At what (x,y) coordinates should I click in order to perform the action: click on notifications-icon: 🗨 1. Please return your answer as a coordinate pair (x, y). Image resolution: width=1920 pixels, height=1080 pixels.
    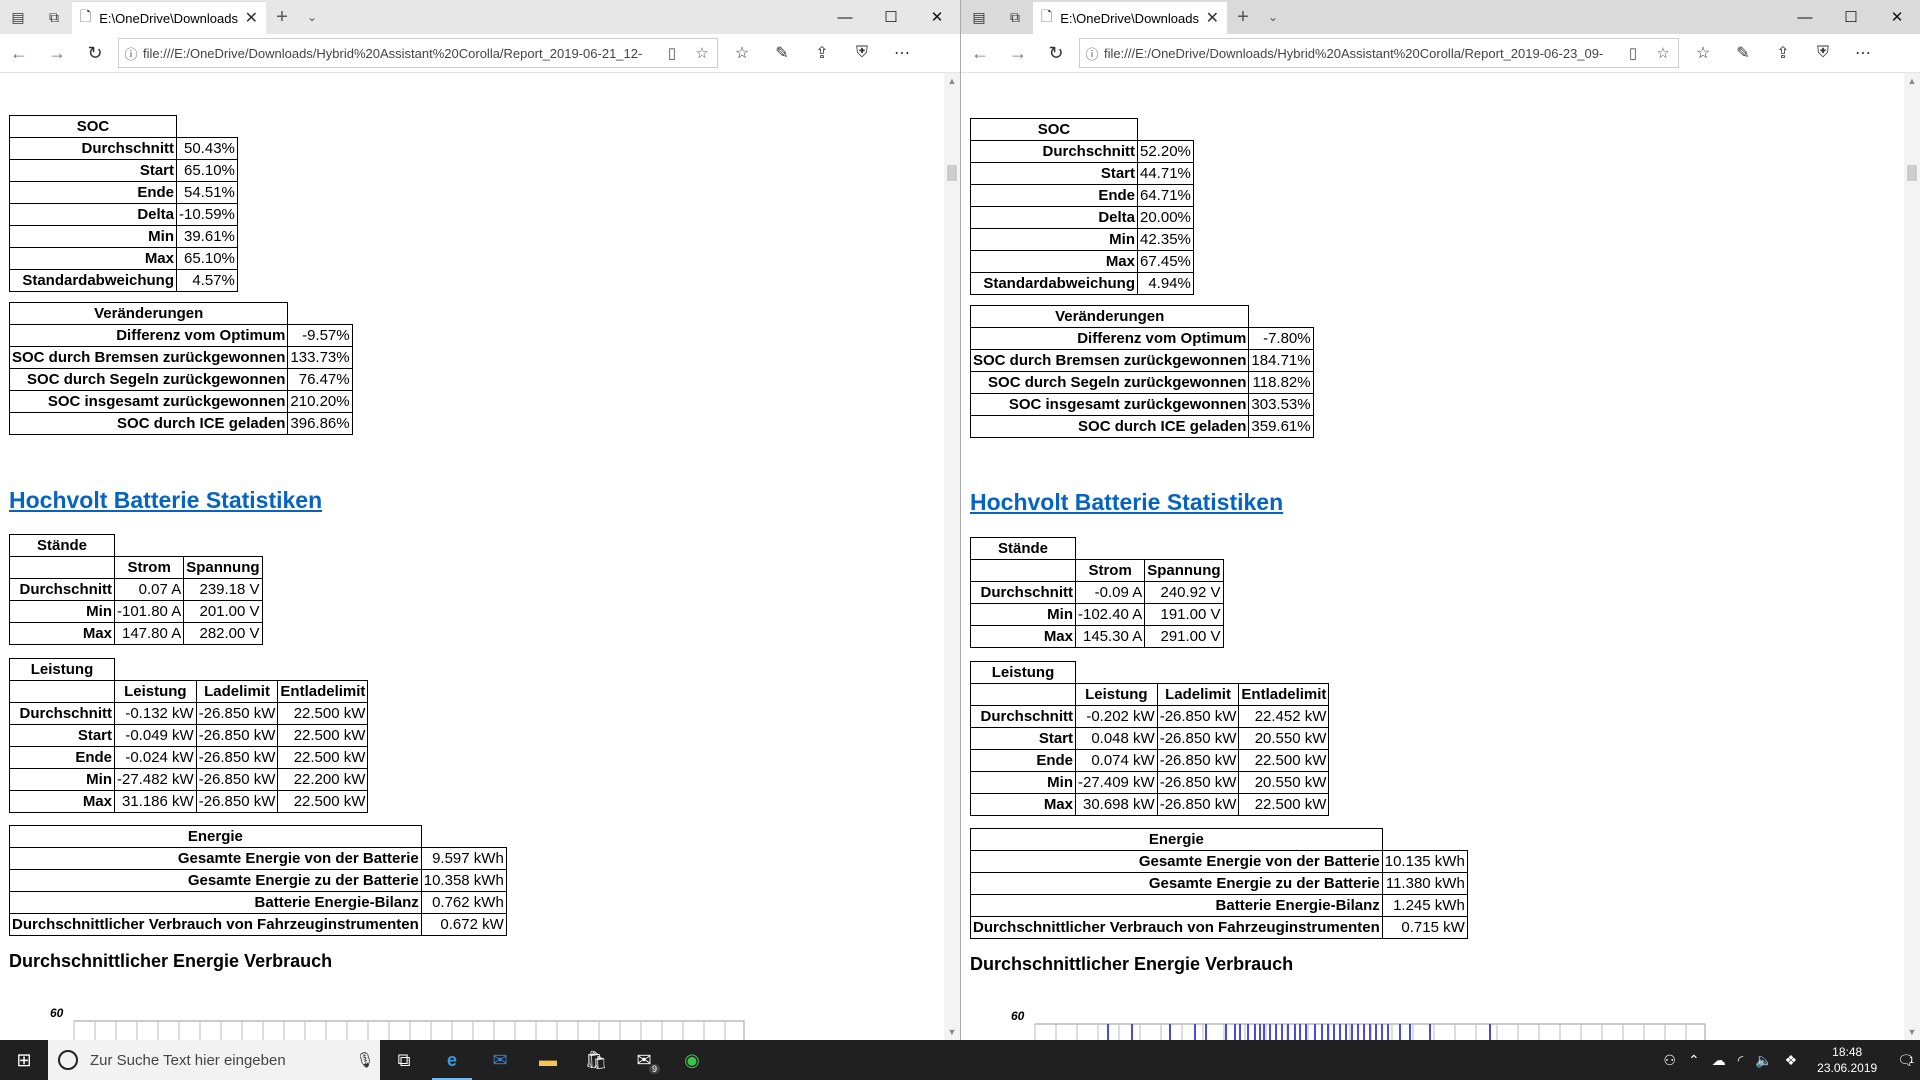
    Looking at the image, I should click on (1905, 1060).